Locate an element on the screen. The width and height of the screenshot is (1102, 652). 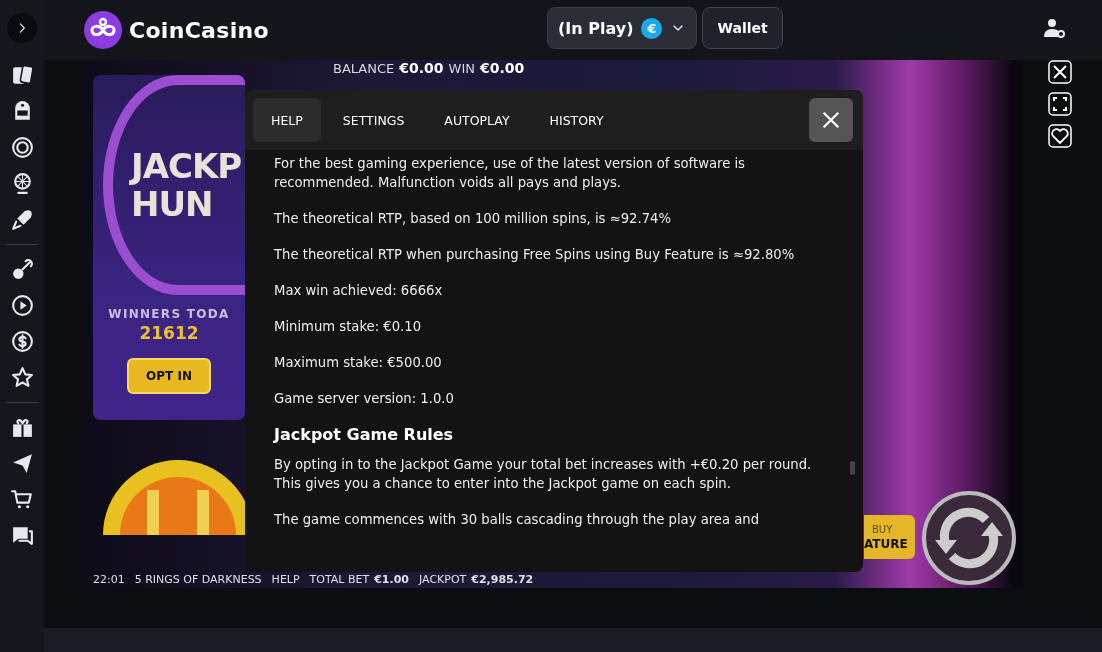
help-paragraph: Game server version: 1.0.0 is located at coordinates (364, 399).